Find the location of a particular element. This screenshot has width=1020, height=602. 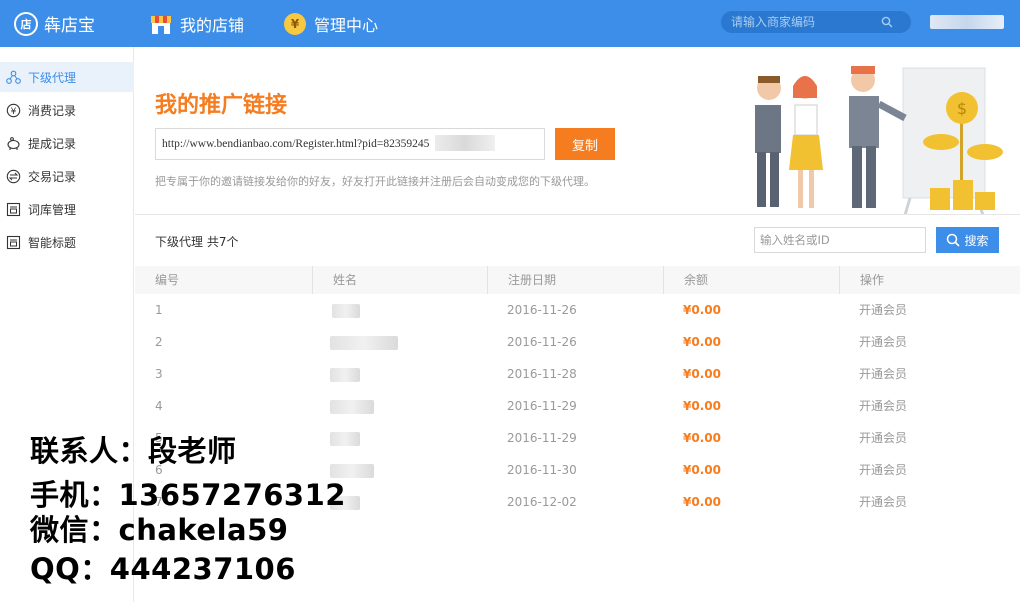

table-row: 3 2016-11-28 ¥0.00 开通会员 is located at coordinates (577, 374).